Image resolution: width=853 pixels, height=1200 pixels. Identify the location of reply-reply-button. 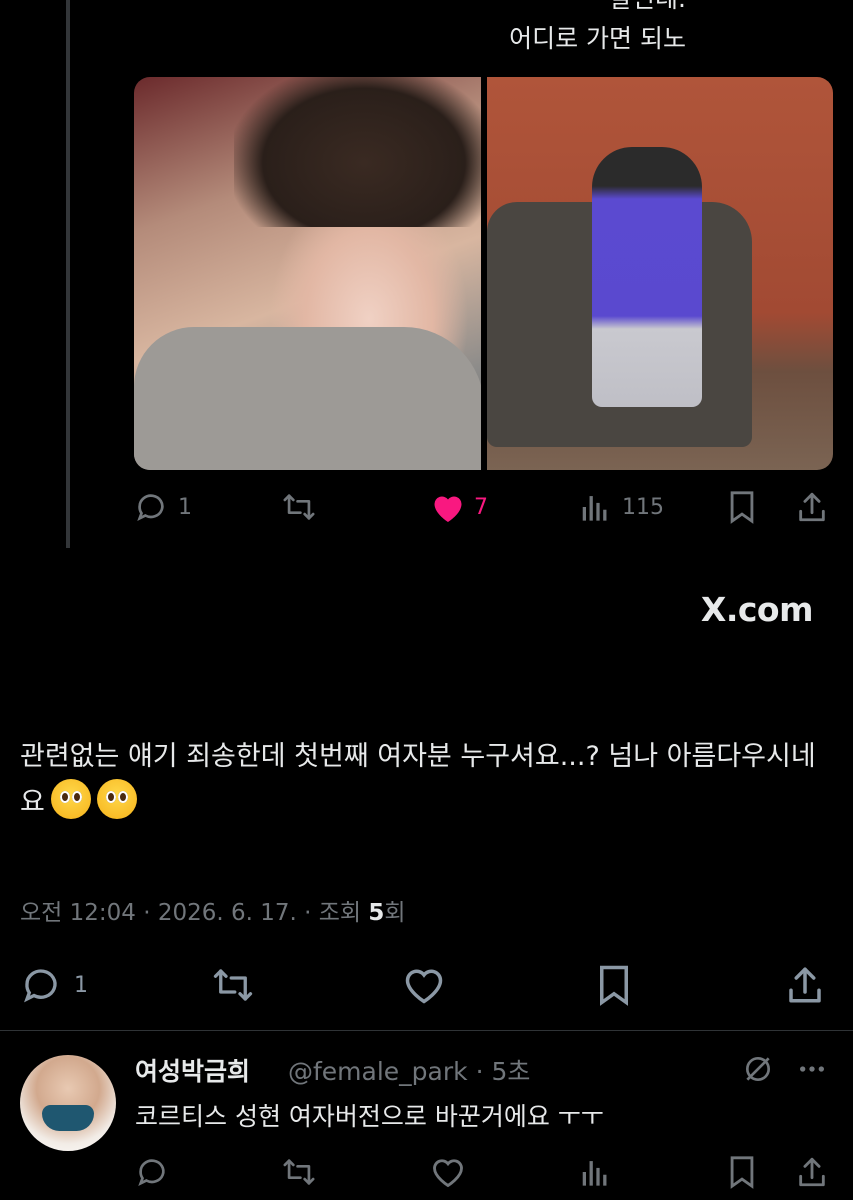
(152, 1172).